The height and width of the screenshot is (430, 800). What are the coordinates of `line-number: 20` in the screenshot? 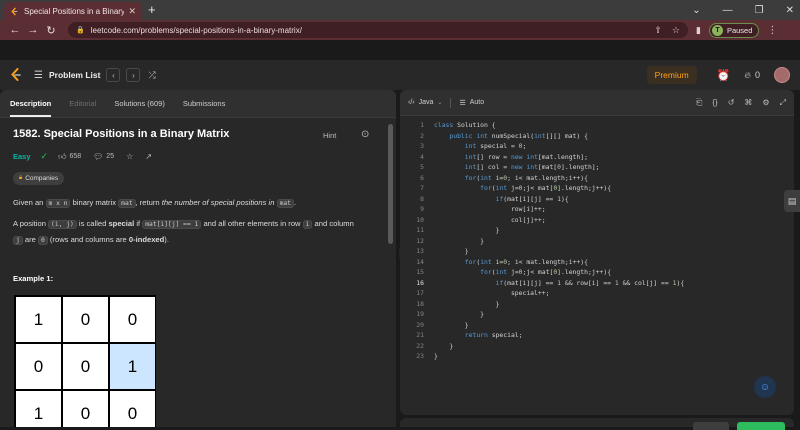 It's located at (420, 324).